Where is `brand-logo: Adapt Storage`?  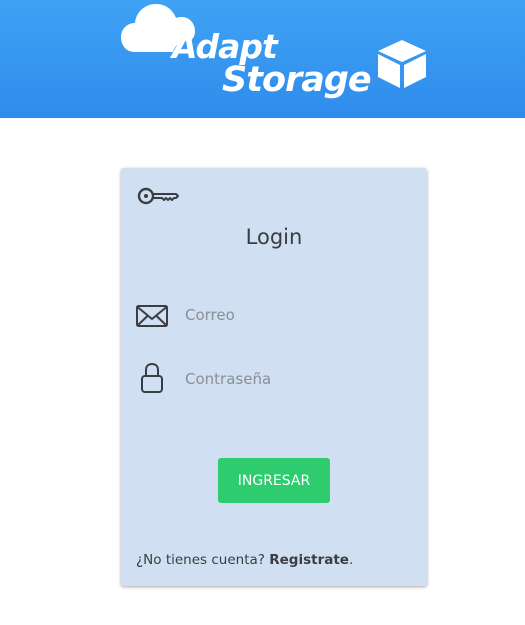 brand-logo: Adapt Storage is located at coordinates (278, 56).